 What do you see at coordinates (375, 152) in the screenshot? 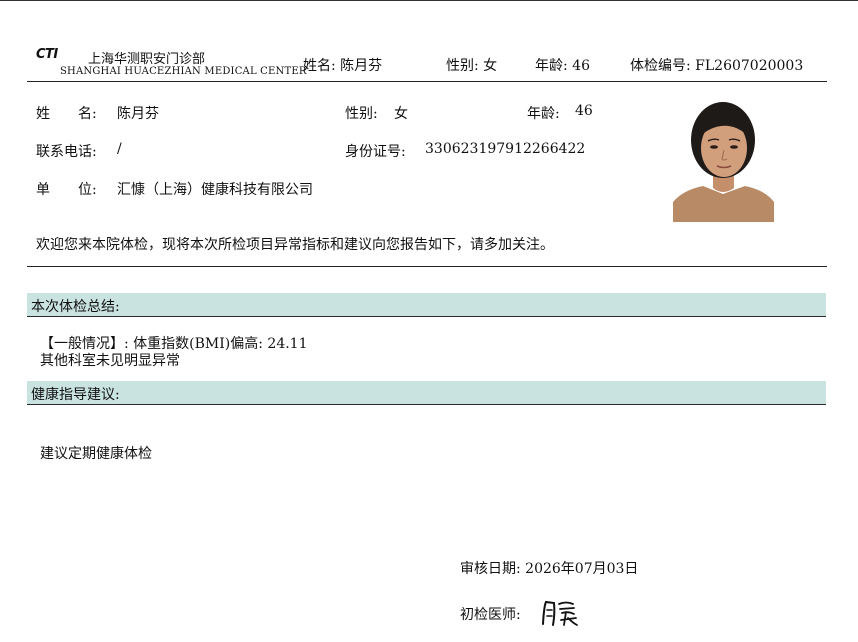
I see `id-label: 身份证号:` at bounding box center [375, 152].